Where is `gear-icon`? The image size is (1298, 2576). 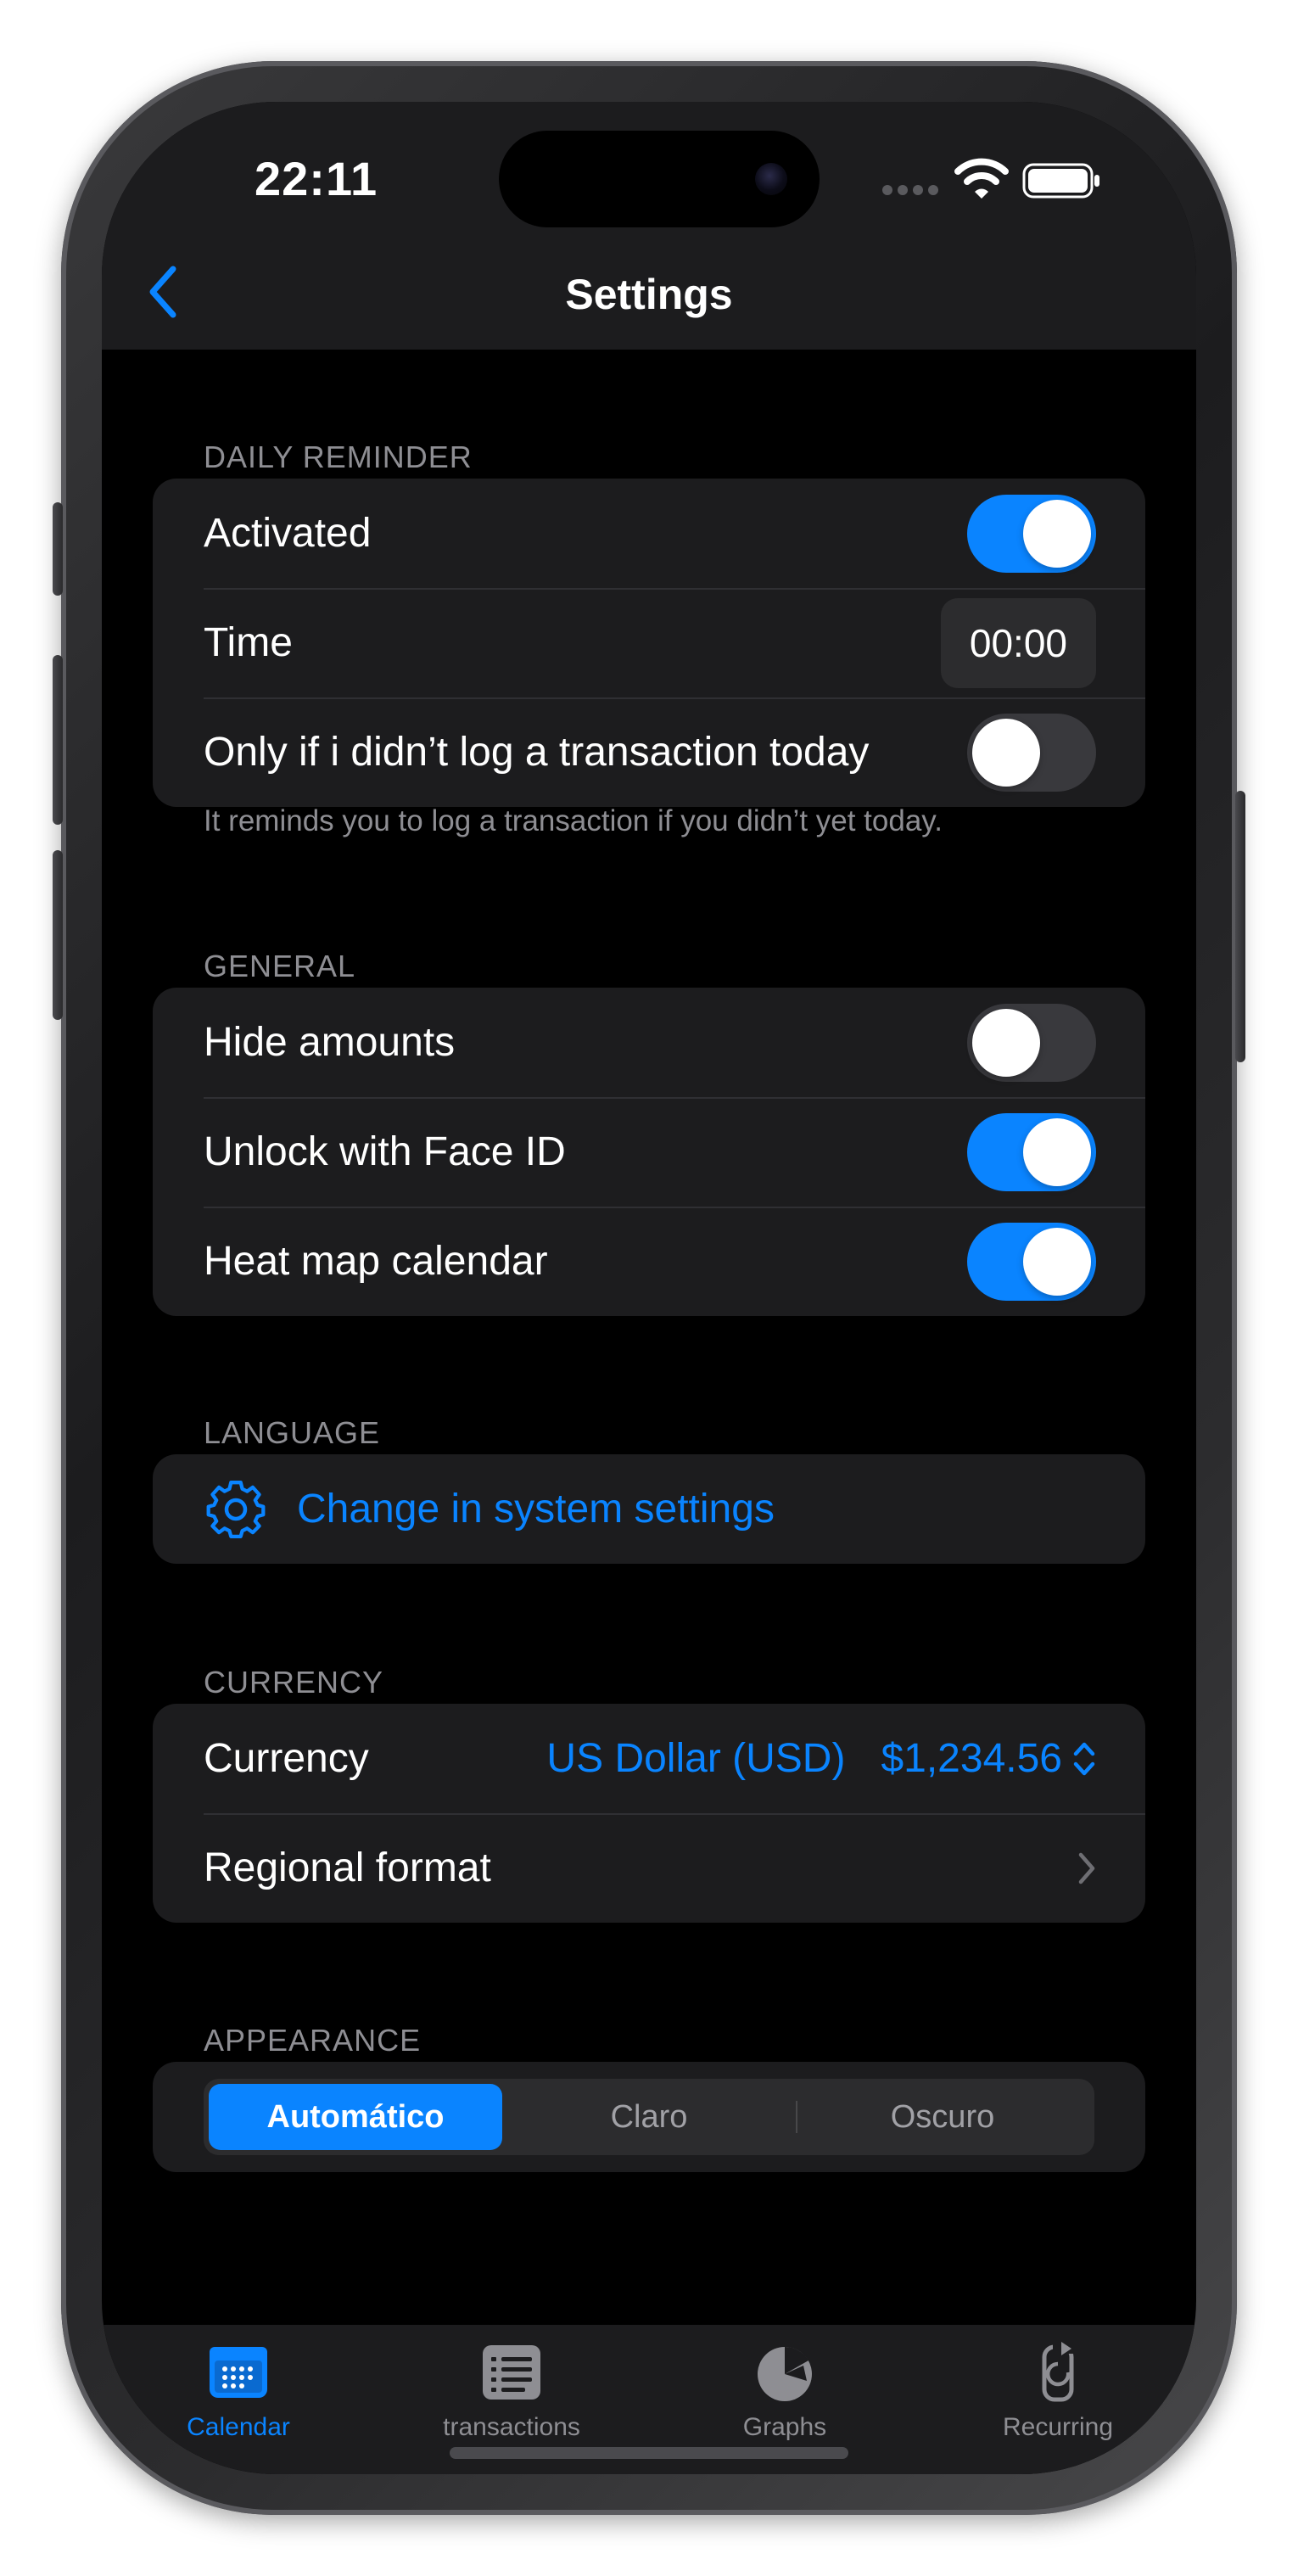 gear-icon is located at coordinates (236, 1509).